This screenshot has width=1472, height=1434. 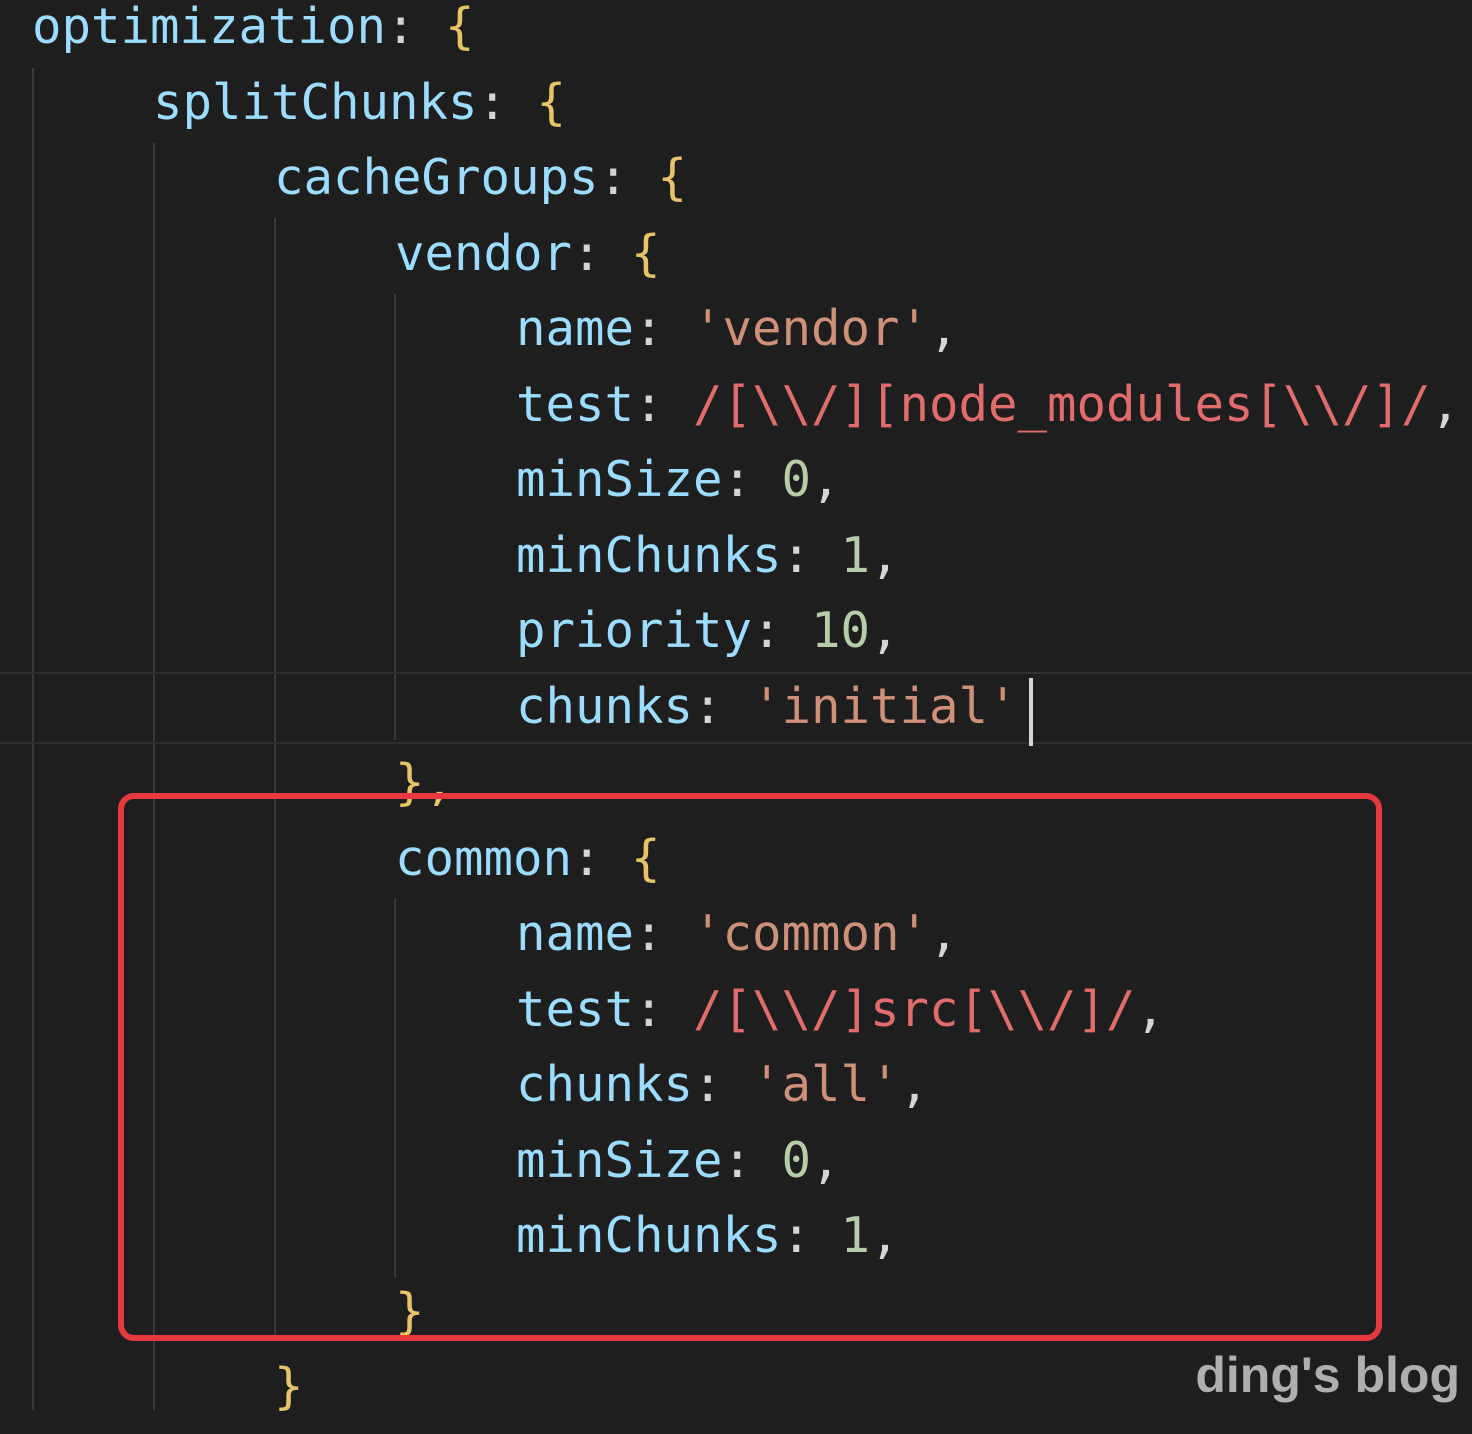 What do you see at coordinates (1062, 404) in the screenshot?
I see `code-token-regex: /[\\/][node_modules[\\/]/` at bounding box center [1062, 404].